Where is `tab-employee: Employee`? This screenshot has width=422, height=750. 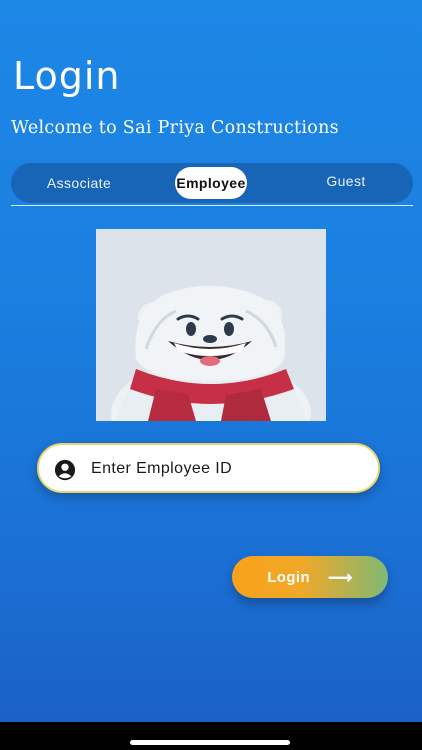
tab-employee: Employee is located at coordinates (211, 183).